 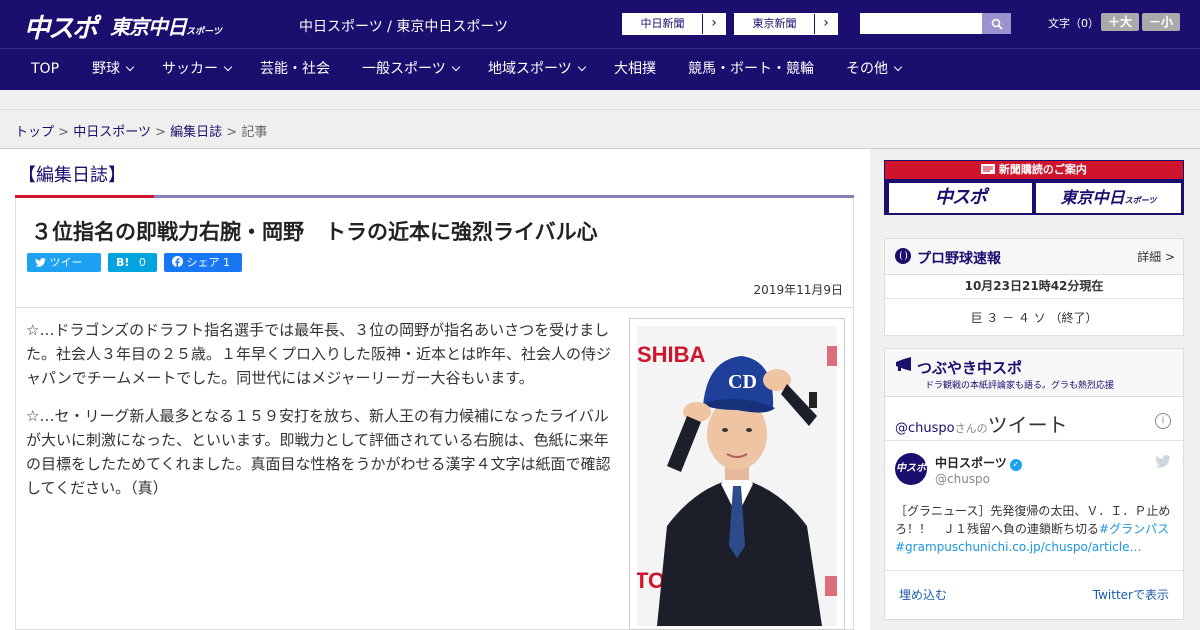 What do you see at coordinates (826, 23) in the screenshot?
I see `chevron-right-icon: ›` at bounding box center [826, 23].